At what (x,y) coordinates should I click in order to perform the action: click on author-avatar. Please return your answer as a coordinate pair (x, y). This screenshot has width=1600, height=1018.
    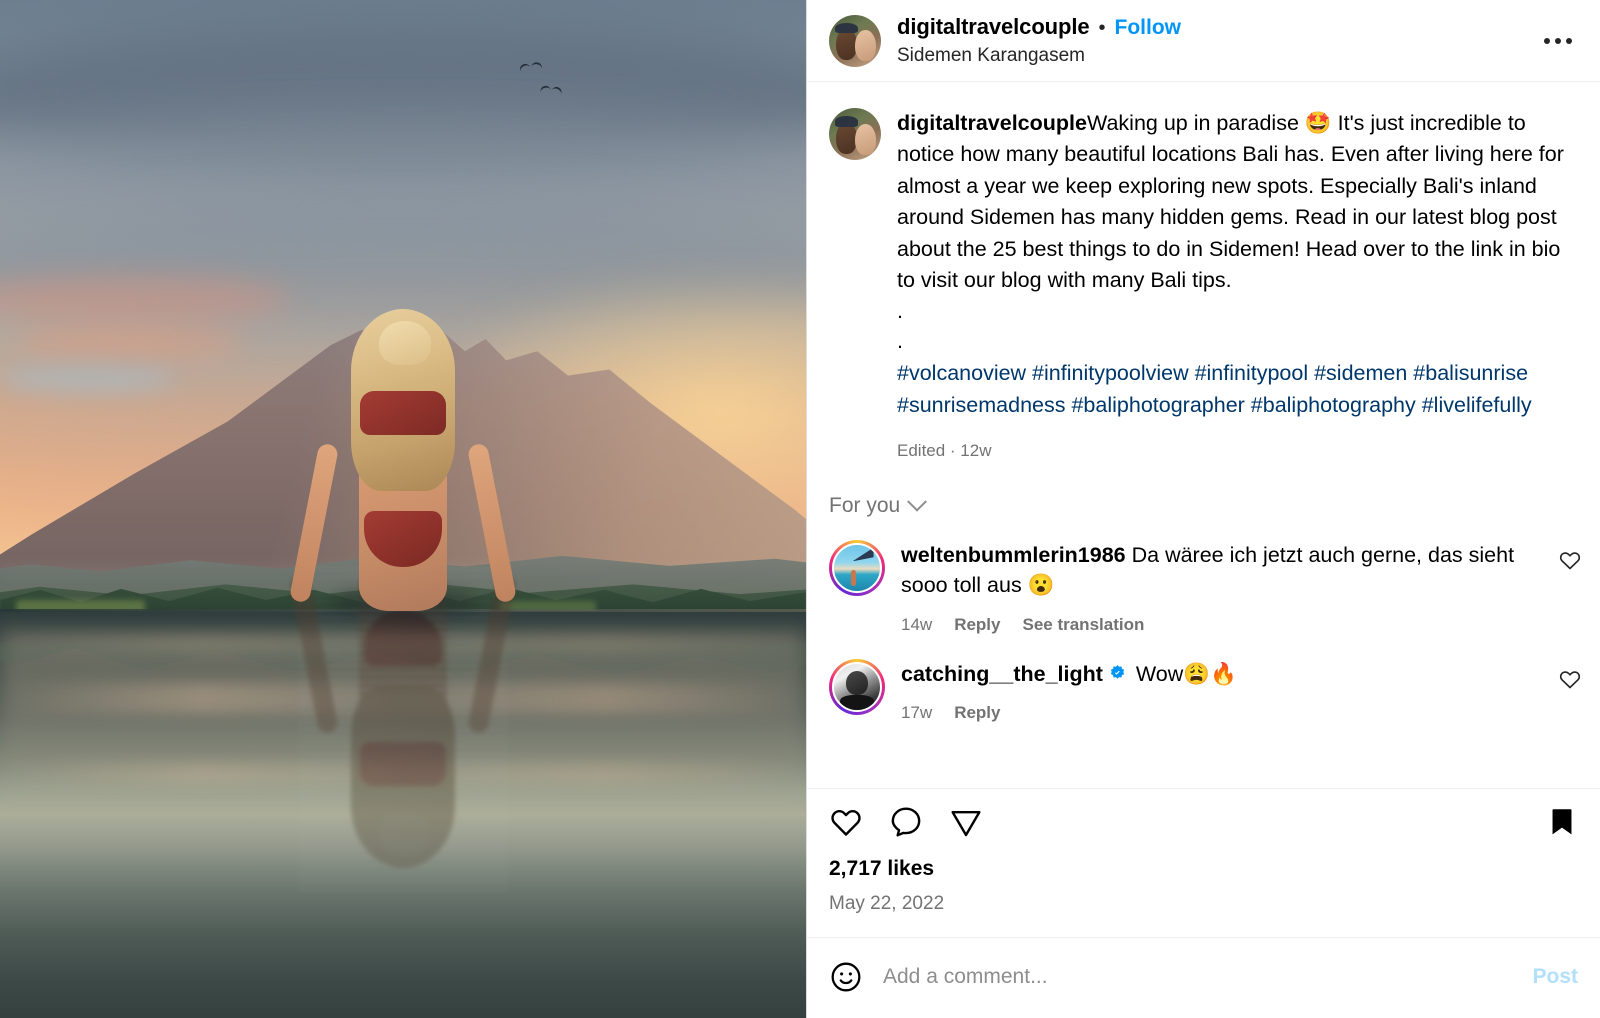
    Looking at the image, I should click on (855, 40).